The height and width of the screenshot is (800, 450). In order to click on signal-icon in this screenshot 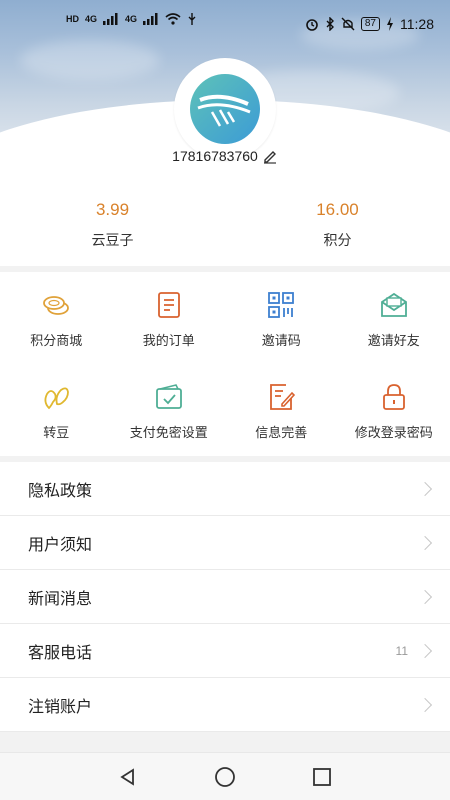, I will do `click(110, 19)`.